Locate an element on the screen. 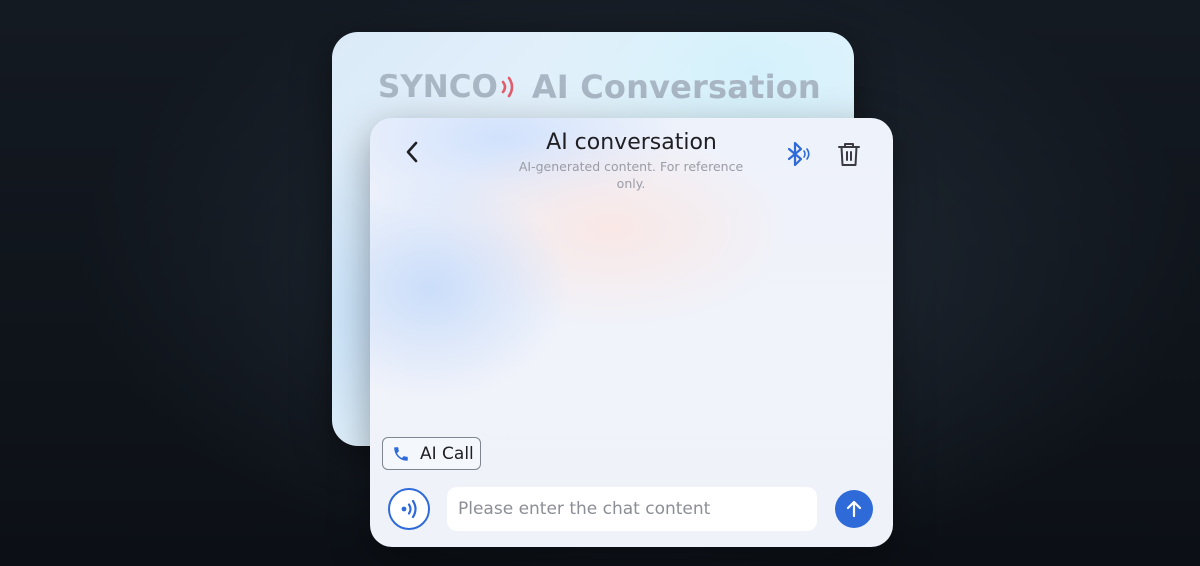 The width and height of the screenshot is (1200, 566). bluetooth-icon is located at coordinates (798, 154).